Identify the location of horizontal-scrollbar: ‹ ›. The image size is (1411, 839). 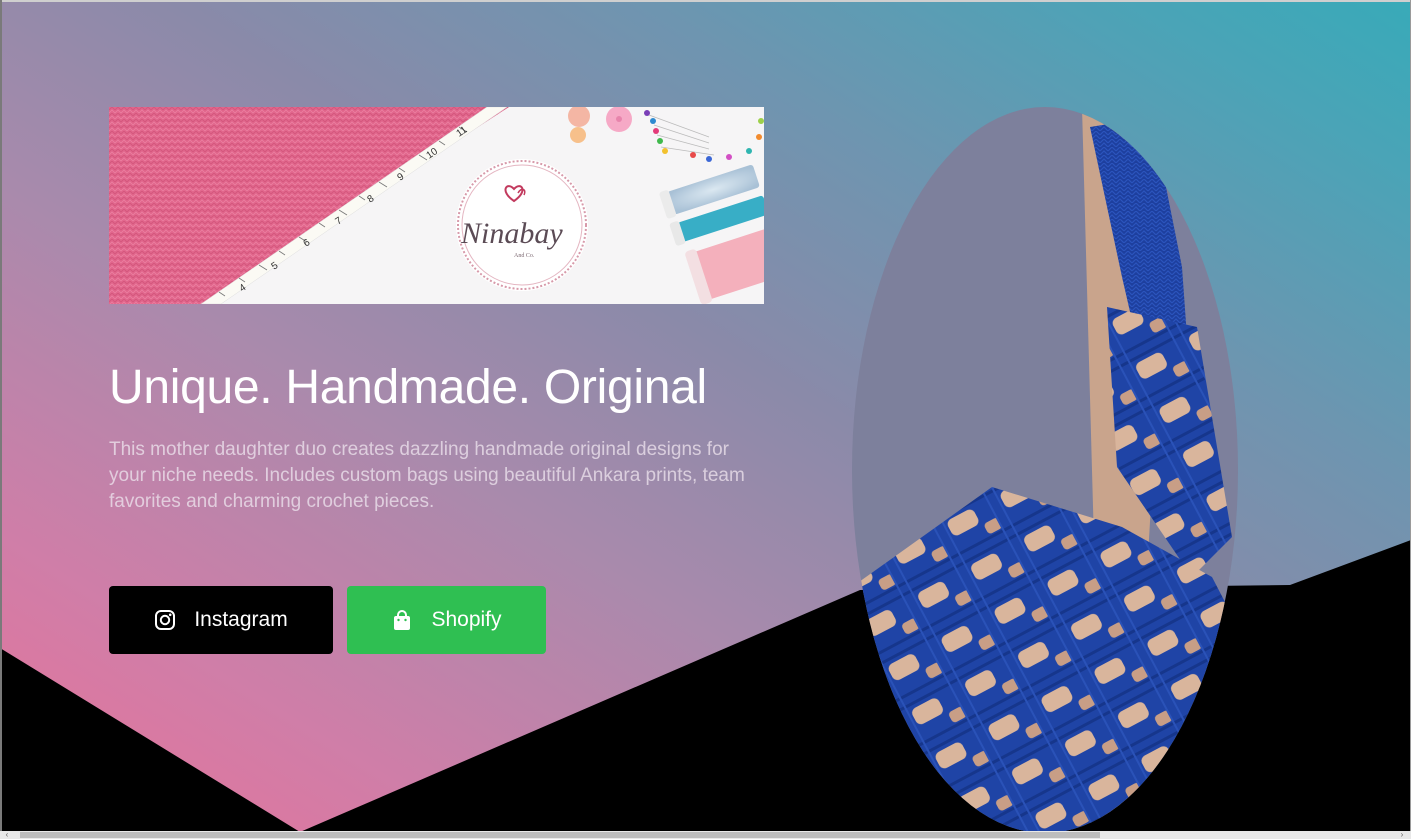
(705, 835).